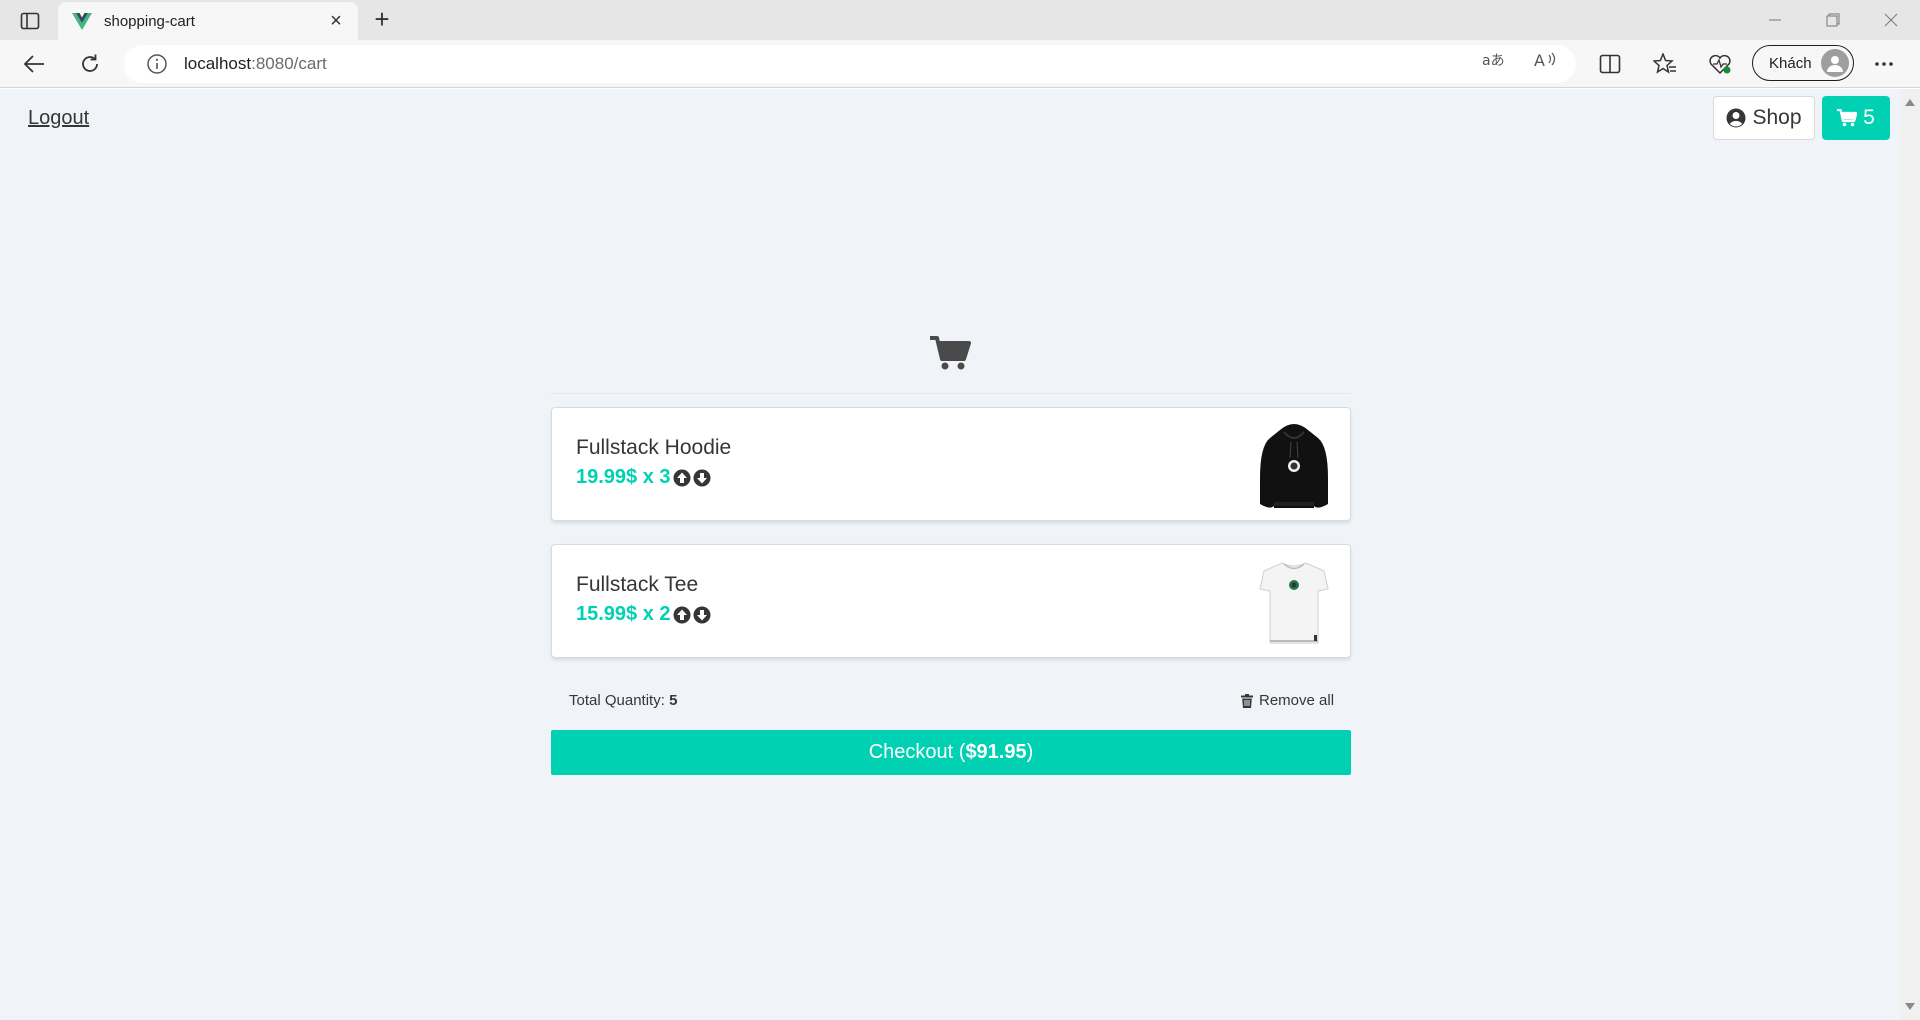 The height and width of the screenshot is (1020, 1920). I want to click on minimize-icon, so click(1775, 20).